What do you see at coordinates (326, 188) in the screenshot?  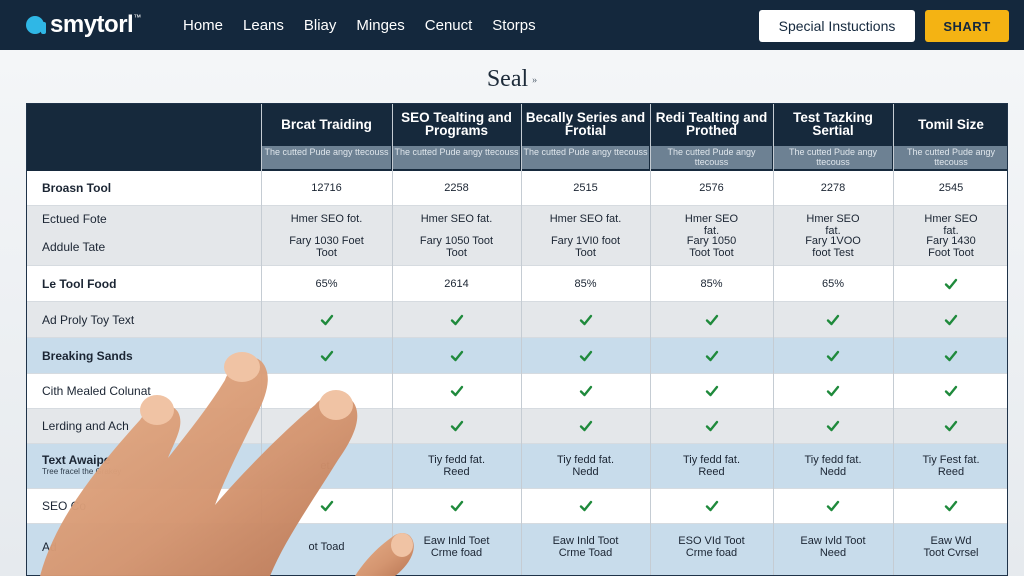 I see `table-cell: 12716` at bounding box center [326, 188].